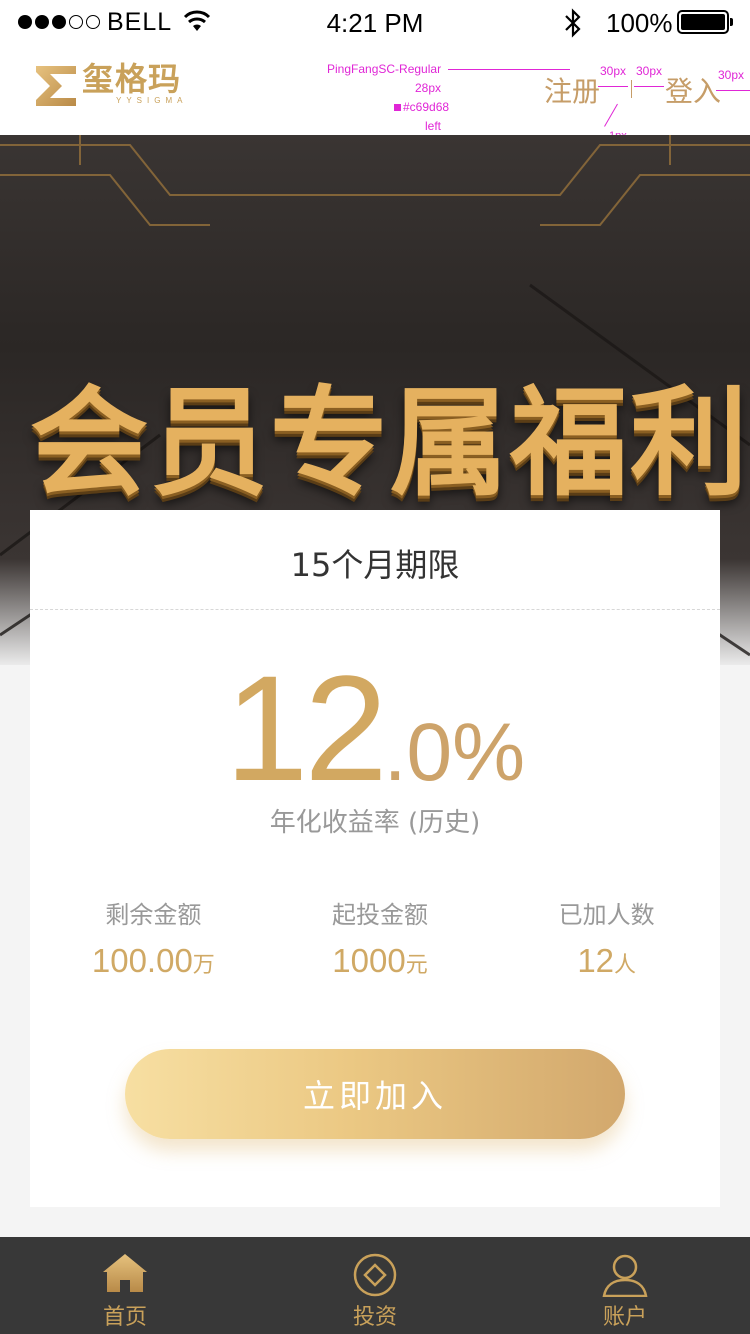 The width and height of the screenshot is (750, 1334). I want to click on product-period: 15个月期限, so click(375, 565).